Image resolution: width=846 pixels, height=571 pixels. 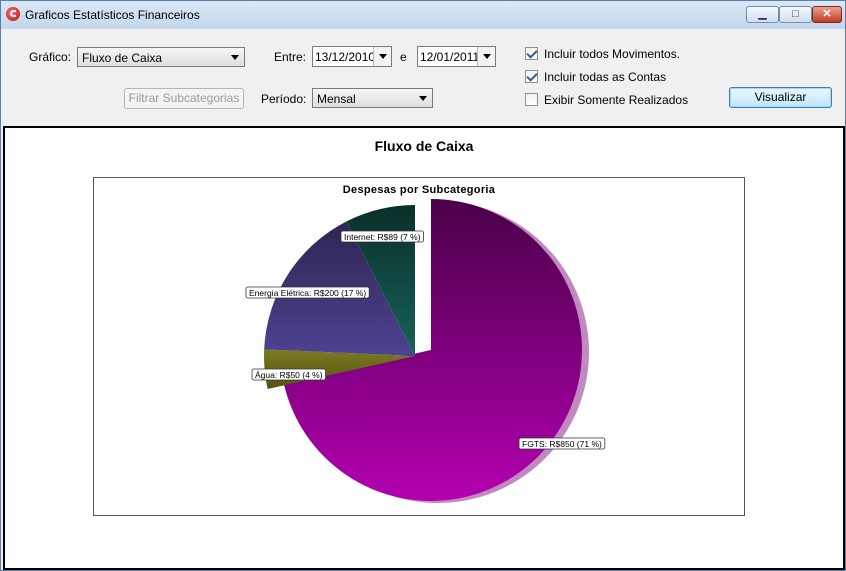 I want to click on svg-text: FGTS: R$850 (71 %), so click(x=562, y=444).